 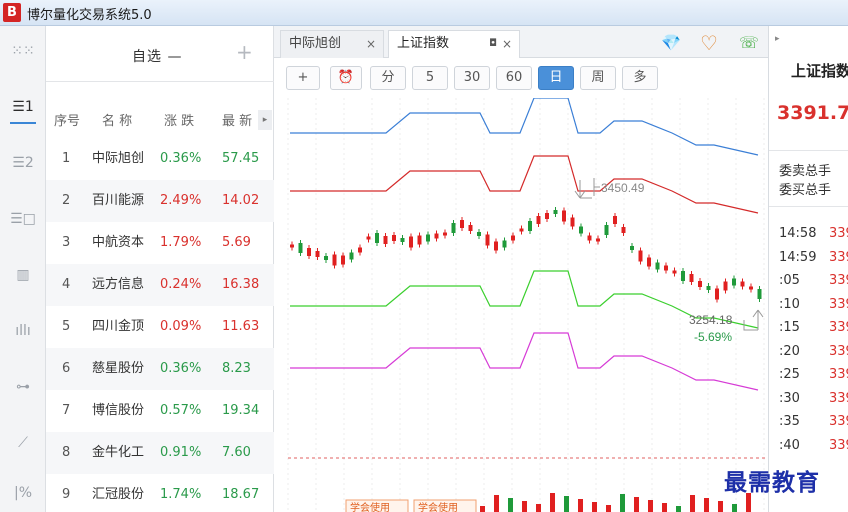 What do you see at coordinates (23, 492) in the screenshot?
I see `percent-icon: |%` at bounding box center [23, 492].